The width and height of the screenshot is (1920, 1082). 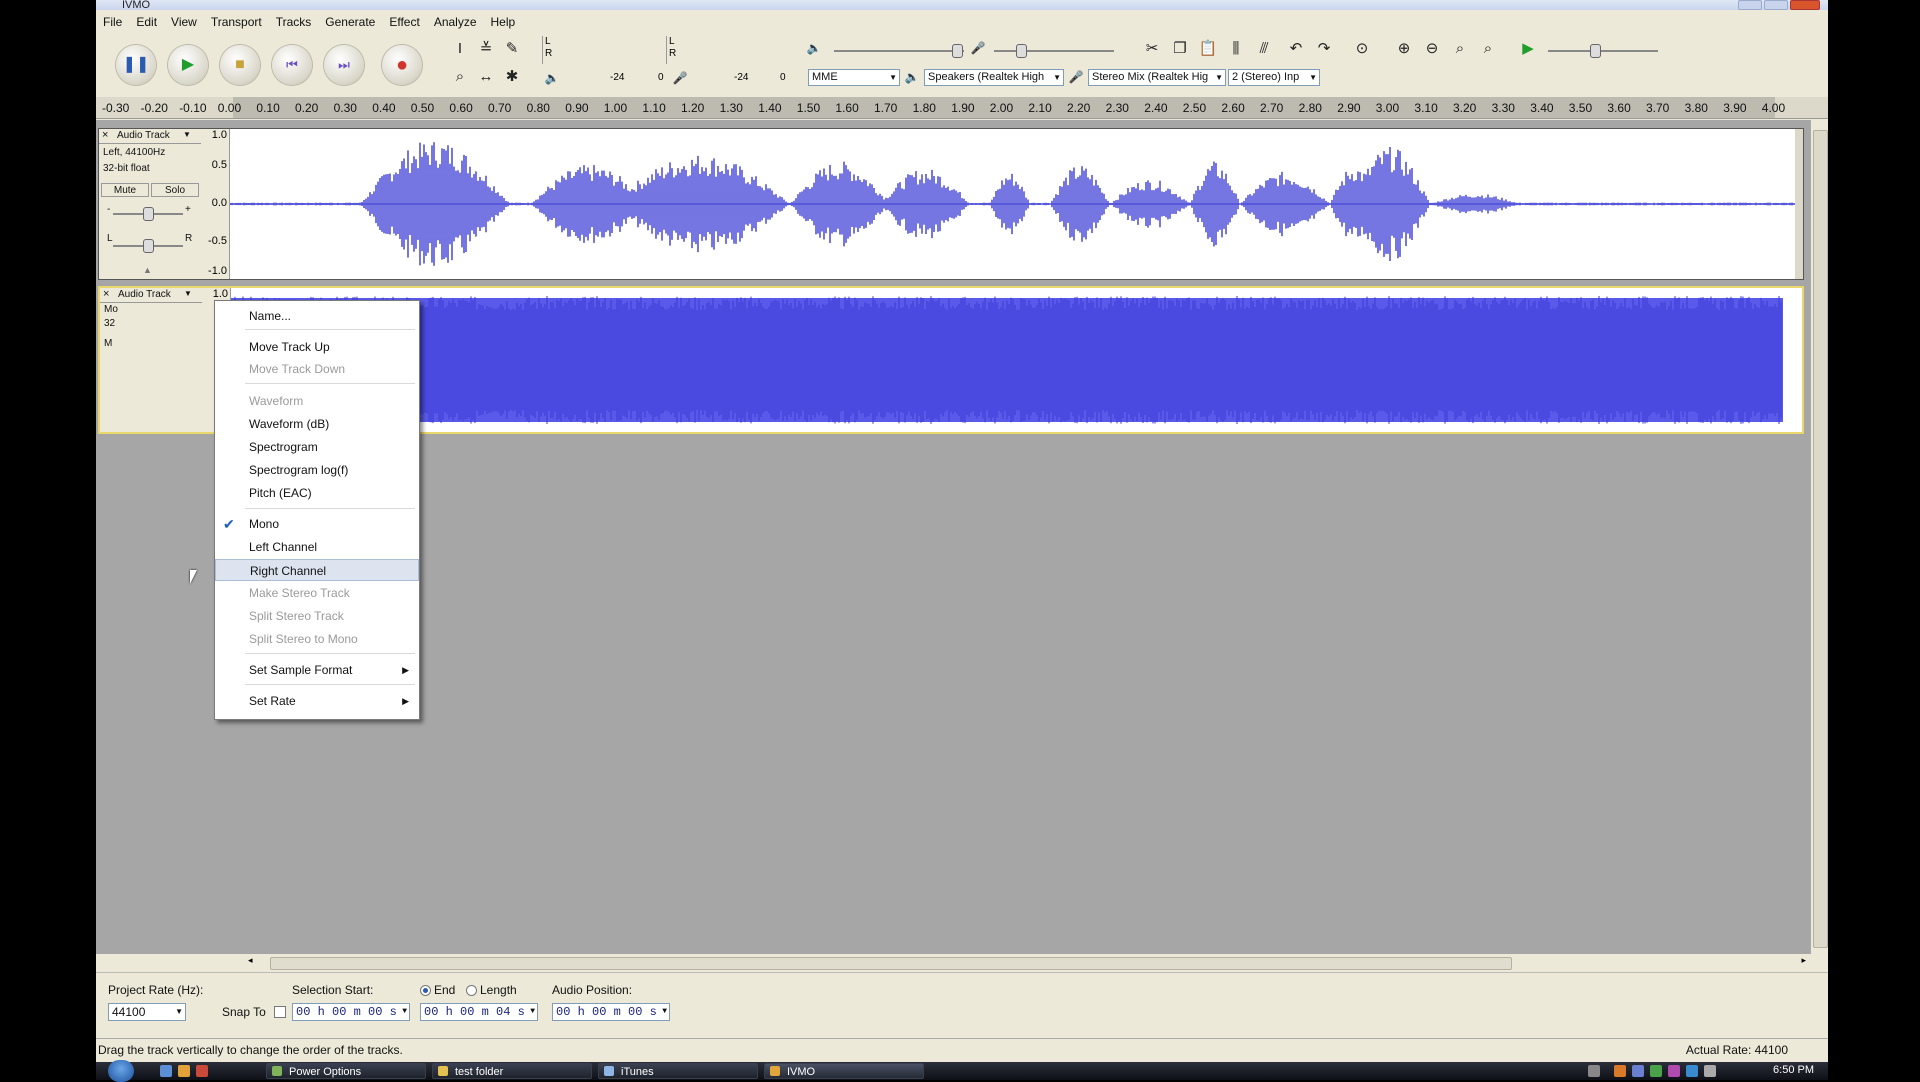 I want to click on menu-item-set-rate: Set Rate ▶, so click(x=317, y=701).